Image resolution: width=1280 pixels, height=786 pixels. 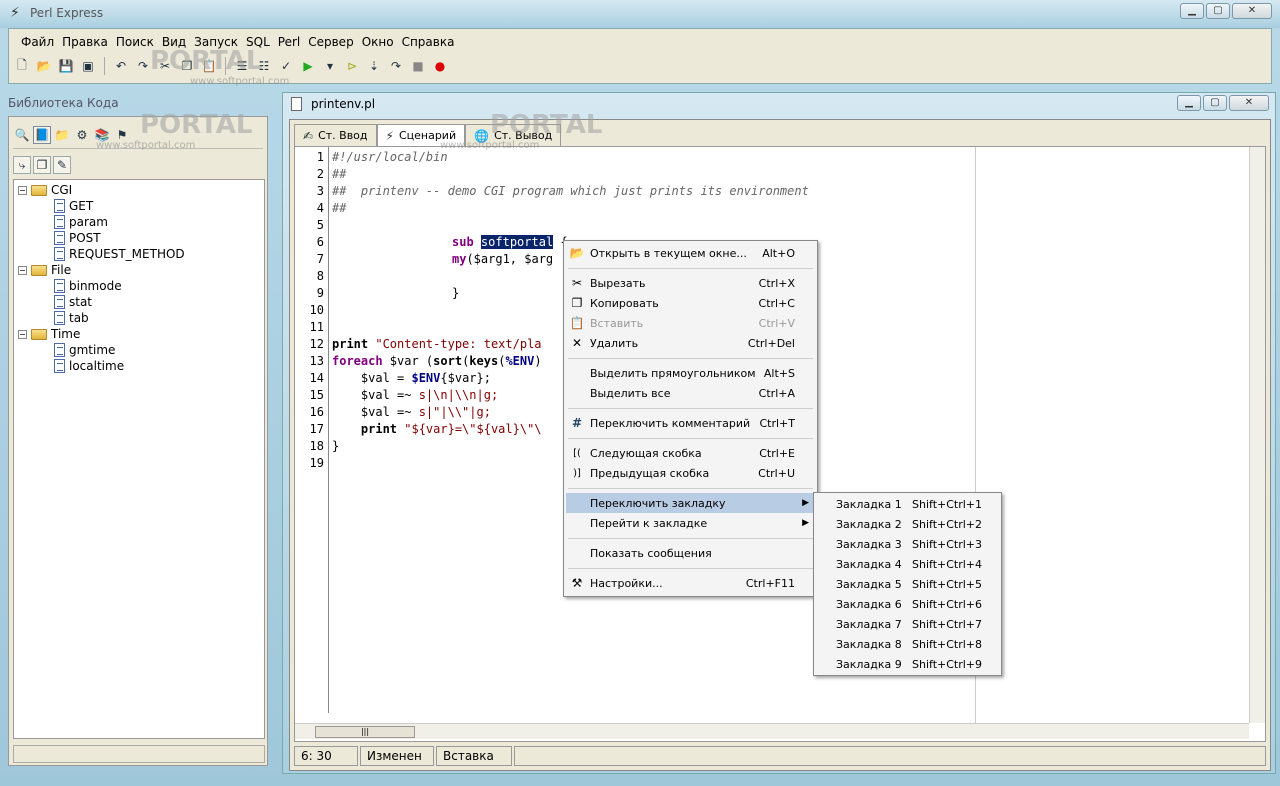 I want to click on folders-icon: 📁, so click(x=62, y=135).